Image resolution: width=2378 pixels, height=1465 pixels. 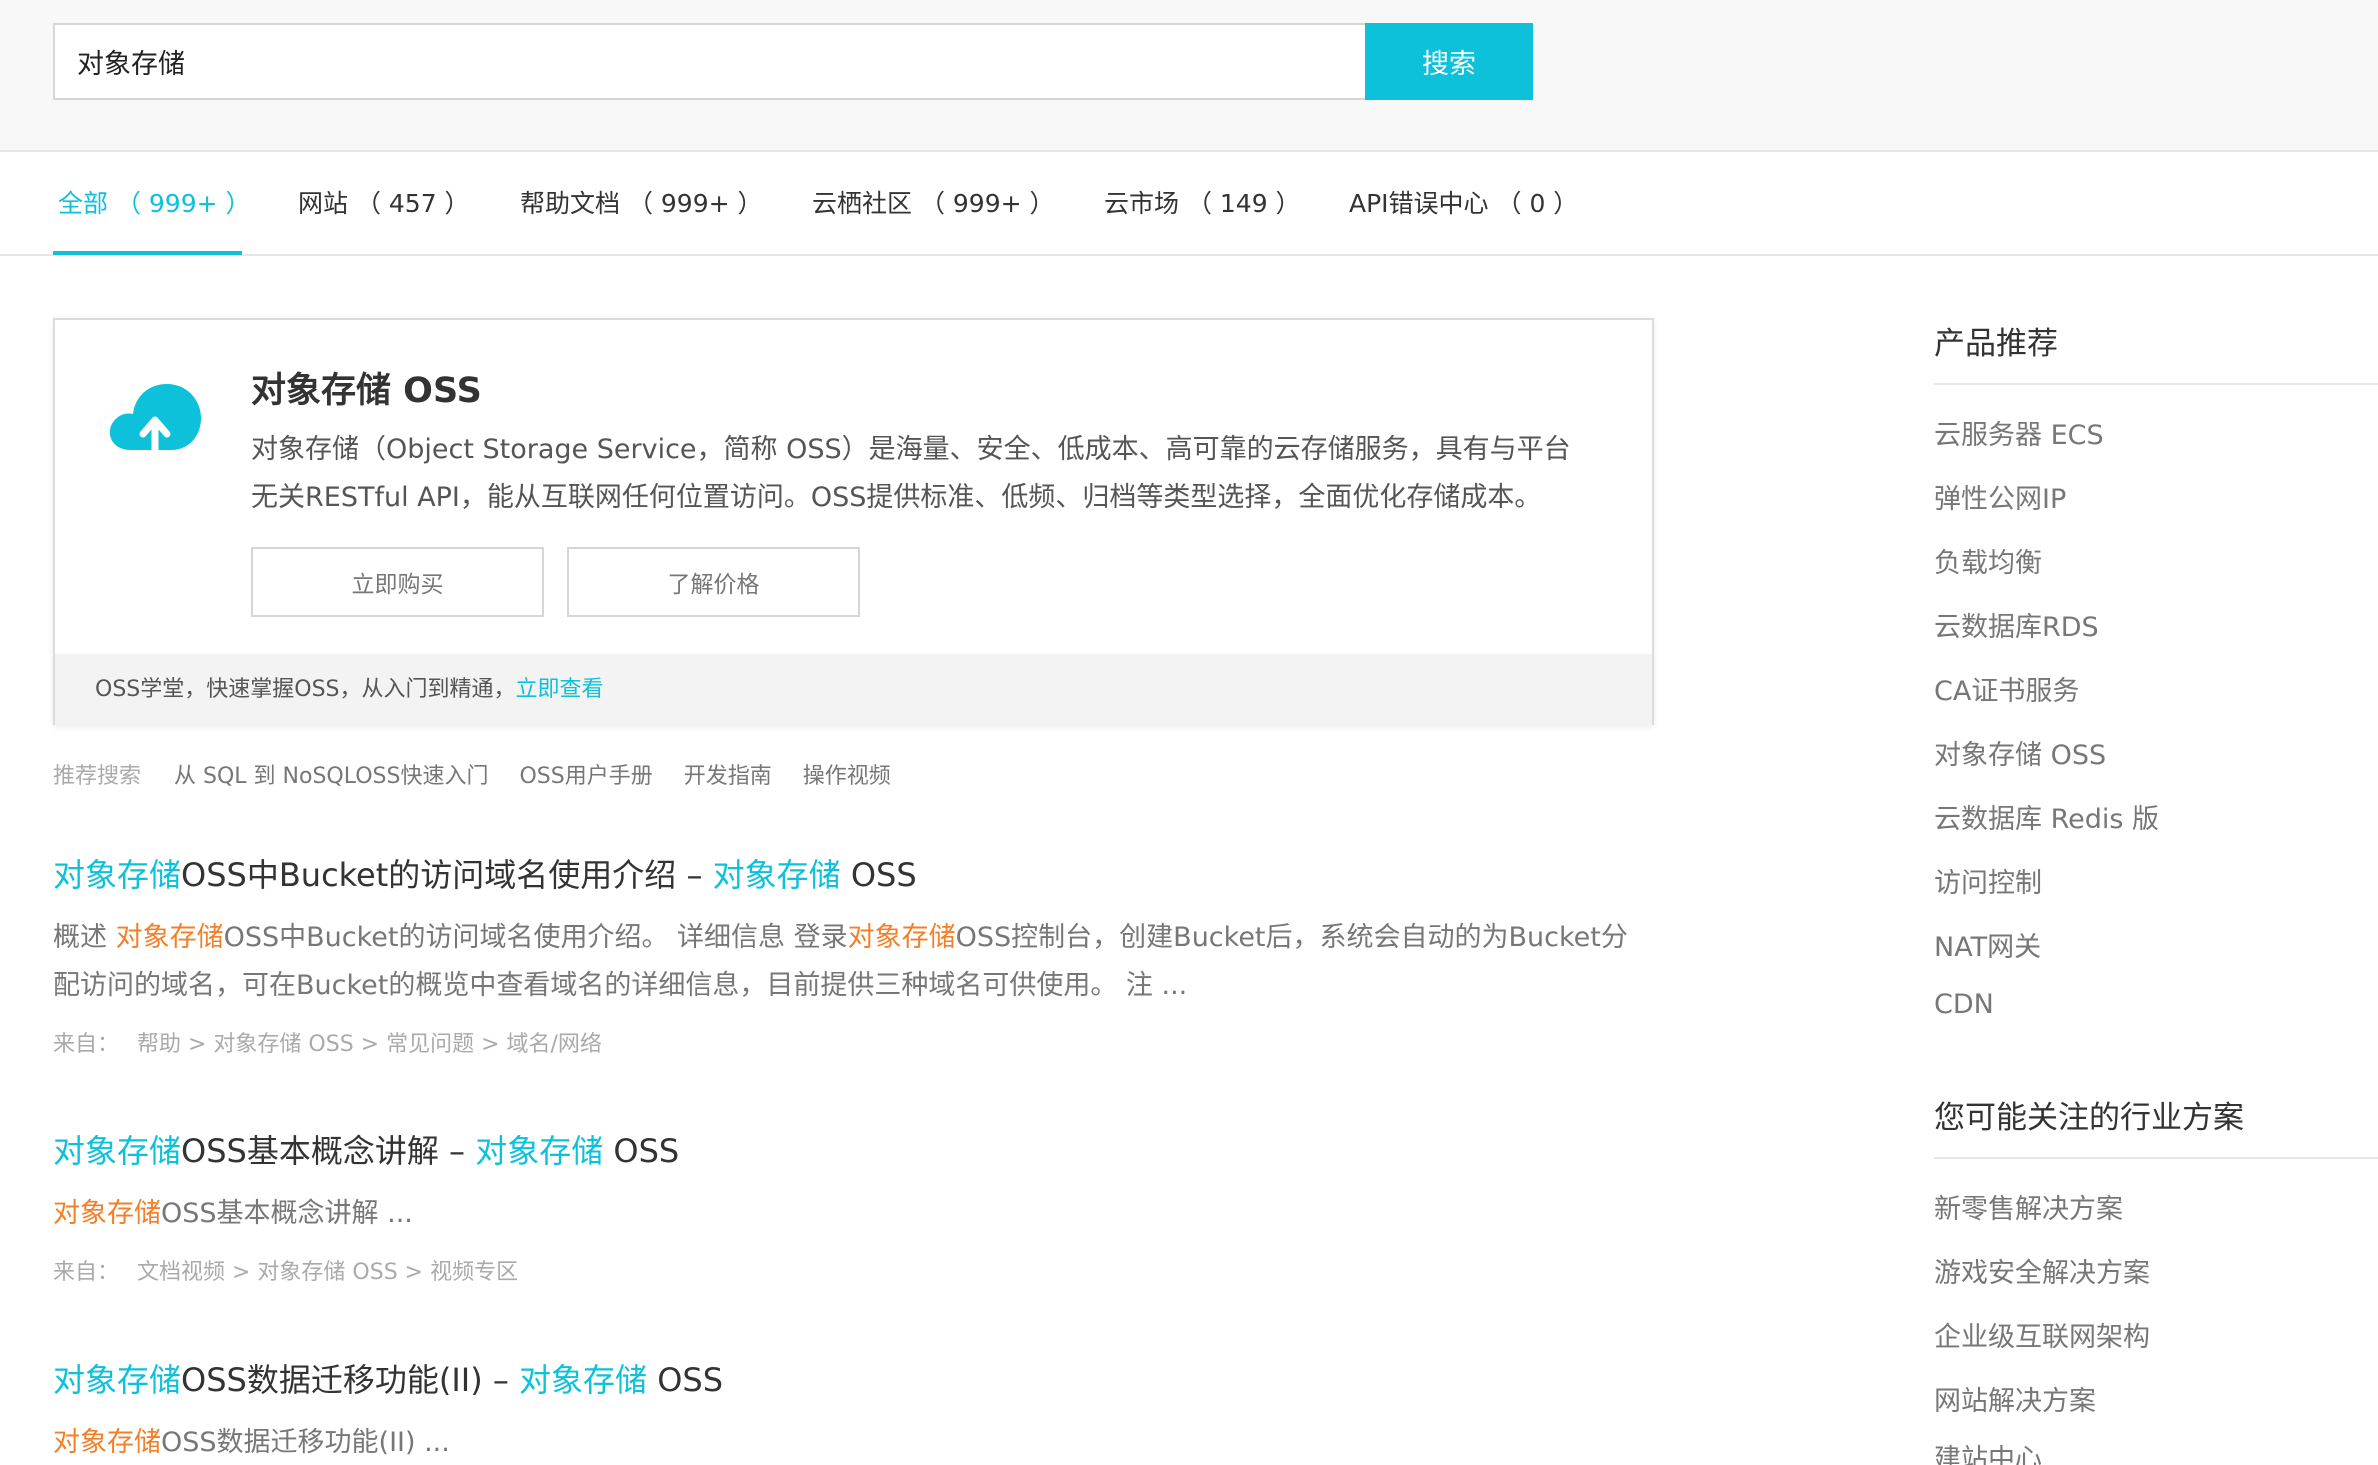 What do you see at coordinates (331, 776) in the screenshot?
I see `recommended-item: 从 SQL 到 NoSQLOSS快速入门` at bounding box center [331, 776].